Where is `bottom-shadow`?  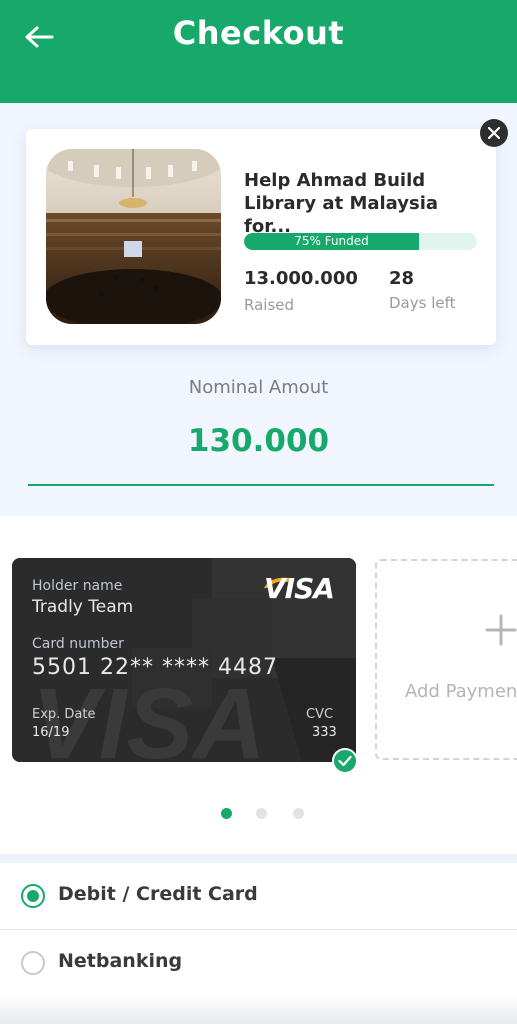 bottom-shadow is located at coordinates (258, 1010).